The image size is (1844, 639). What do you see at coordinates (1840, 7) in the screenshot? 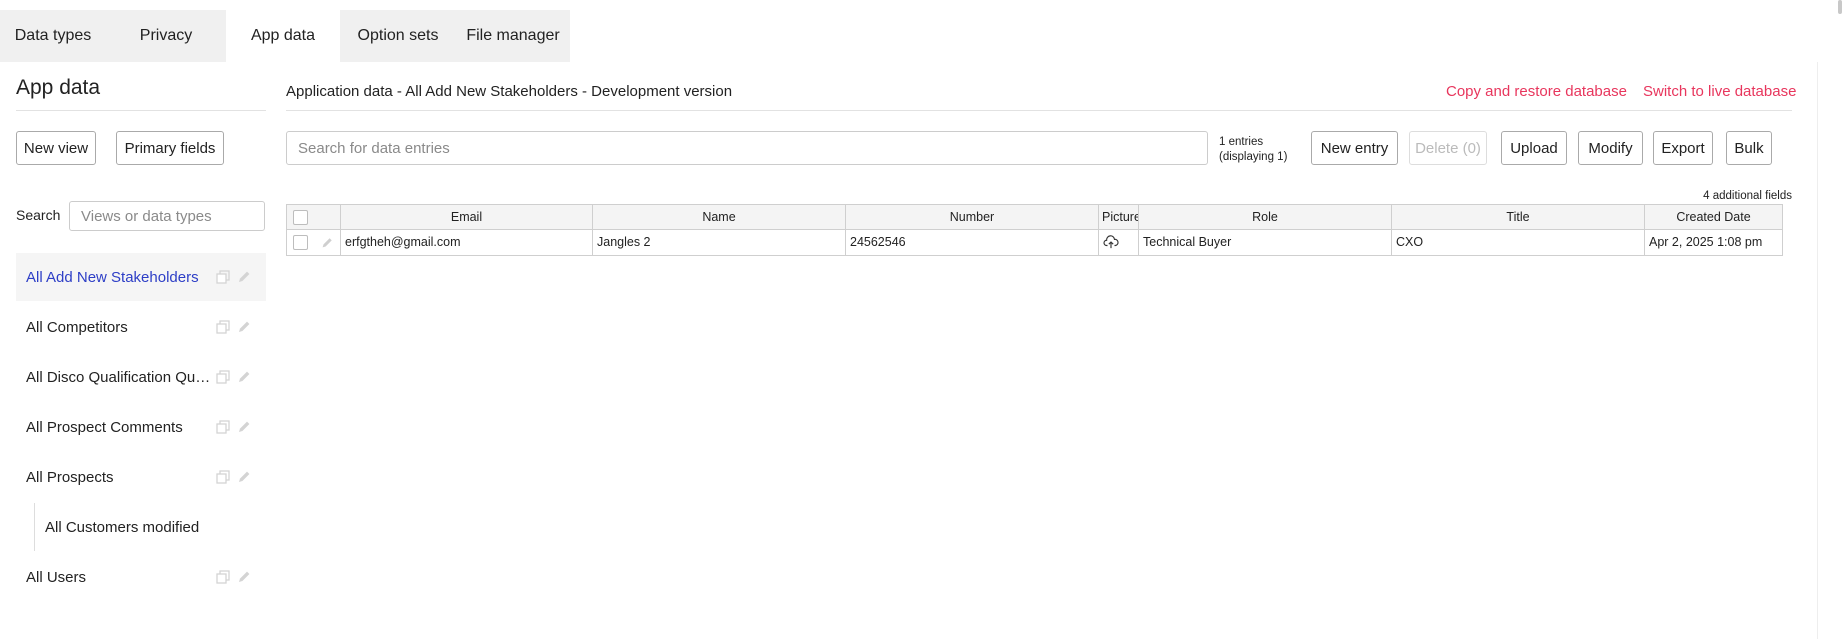
I see `page-scrollbar` at bounding box center [1840, 7].